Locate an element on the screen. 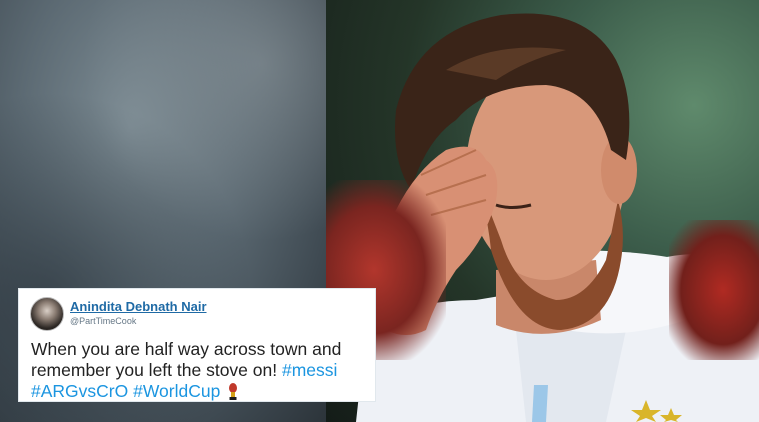  hashtag-messi: #messi is located at coordinates (309, 370).